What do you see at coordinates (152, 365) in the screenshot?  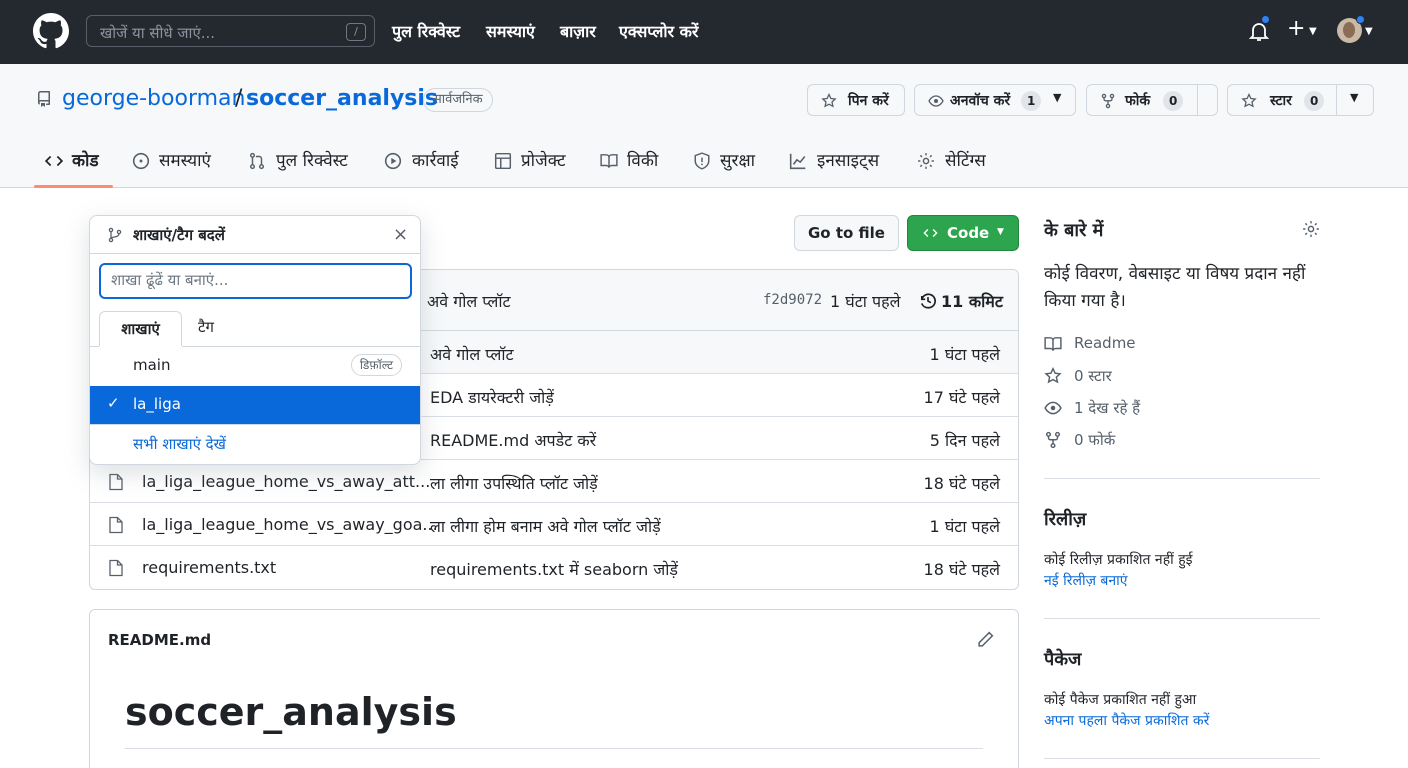 I see `branch-name: main` at bounding box center [152, 365].